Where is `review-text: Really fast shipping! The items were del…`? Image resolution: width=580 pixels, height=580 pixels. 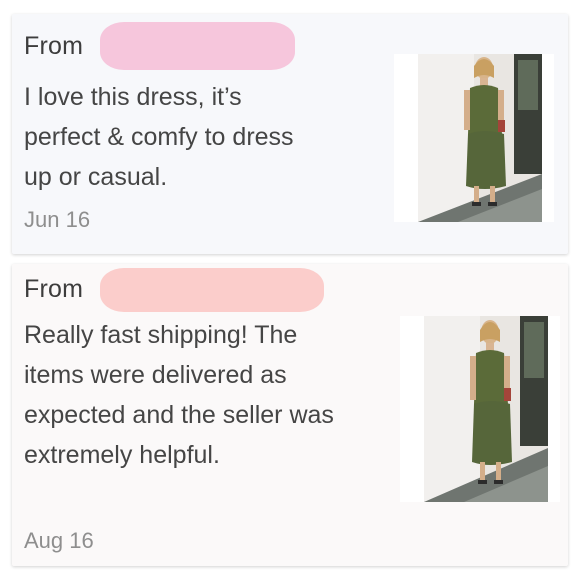
review-text: Really fast shipping! The items were del… is located at coordinates (179, 395).